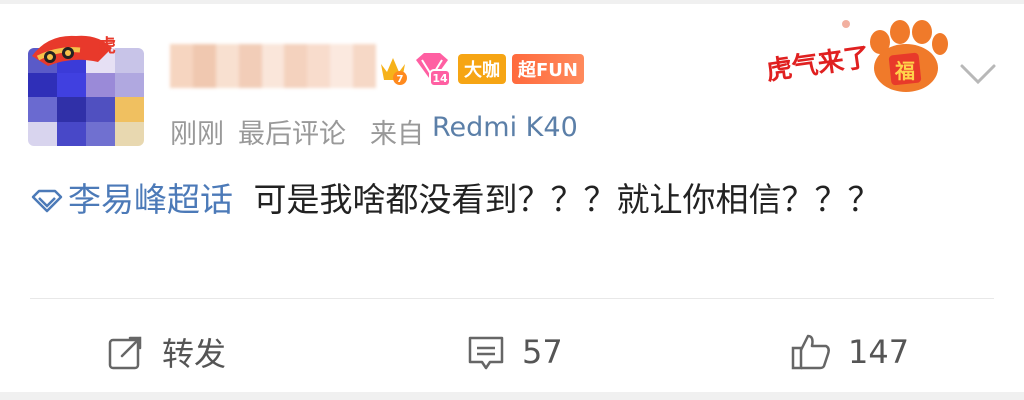 This screenshot has width=1024, height=400. Describe the element at coordinates (978, 74) in the screenshot. I see `chevron-down-icon` at that location.